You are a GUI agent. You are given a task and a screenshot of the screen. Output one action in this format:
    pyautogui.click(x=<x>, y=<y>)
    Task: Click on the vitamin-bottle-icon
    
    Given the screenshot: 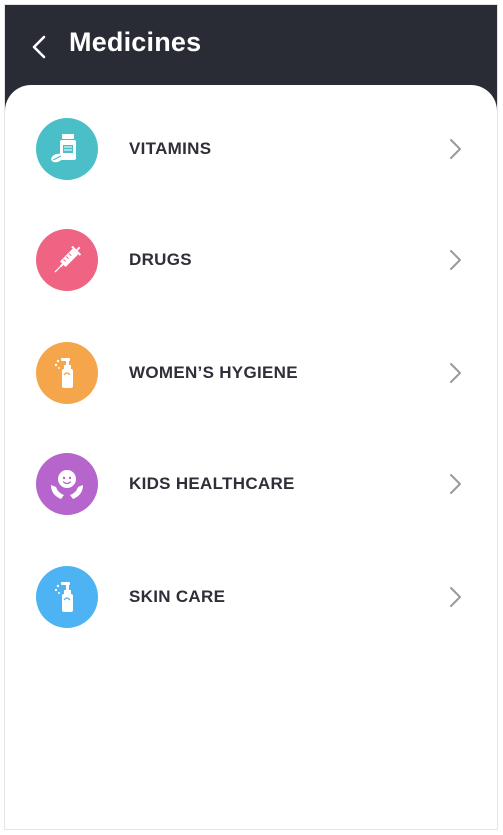 What is the action you would take?
    pyautogui.click(x=63, y=148)
    